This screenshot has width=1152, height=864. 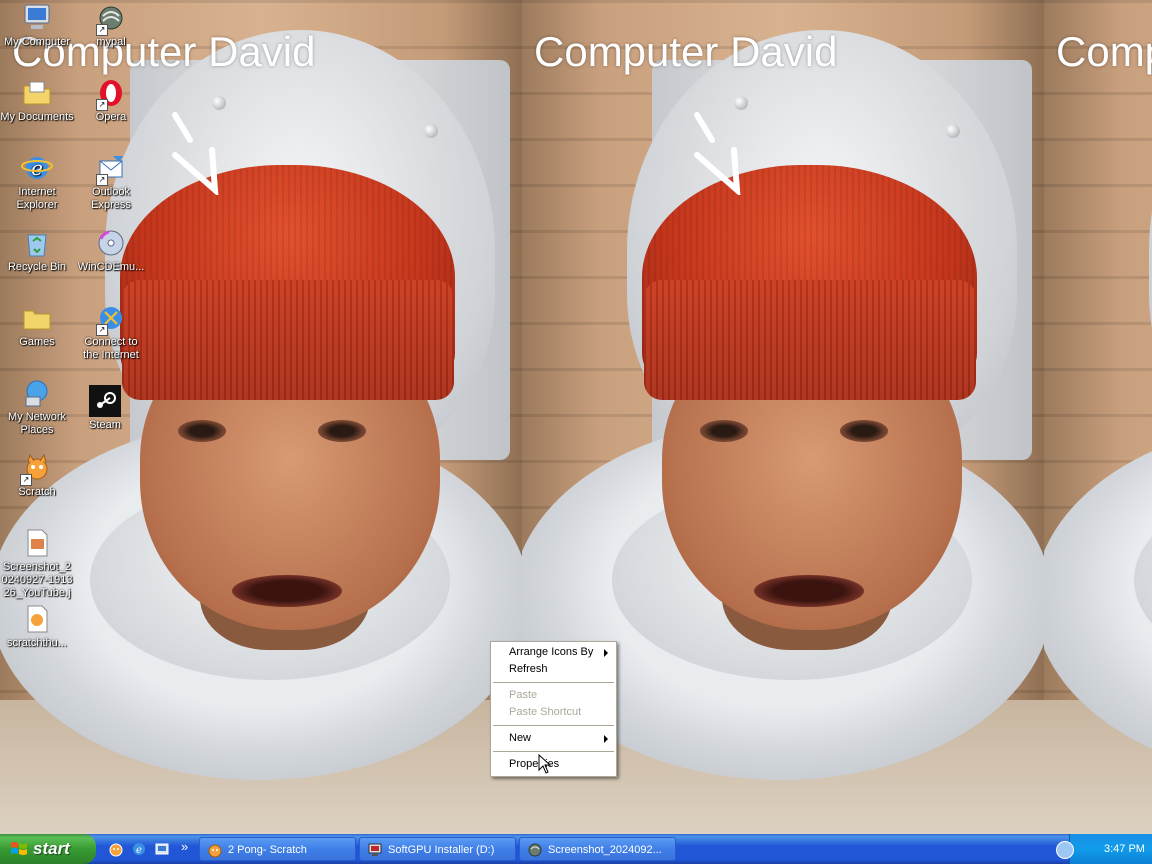 I want to click on desktop-icon-internet-explorer: e Internet Explorer, so click(x=37, y=182).